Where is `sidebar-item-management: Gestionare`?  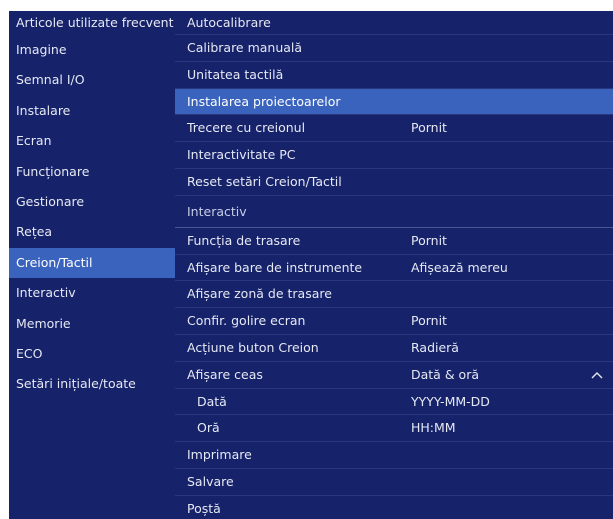
sidebar-item-management: Gestionare is located at coordinates (92, 202).